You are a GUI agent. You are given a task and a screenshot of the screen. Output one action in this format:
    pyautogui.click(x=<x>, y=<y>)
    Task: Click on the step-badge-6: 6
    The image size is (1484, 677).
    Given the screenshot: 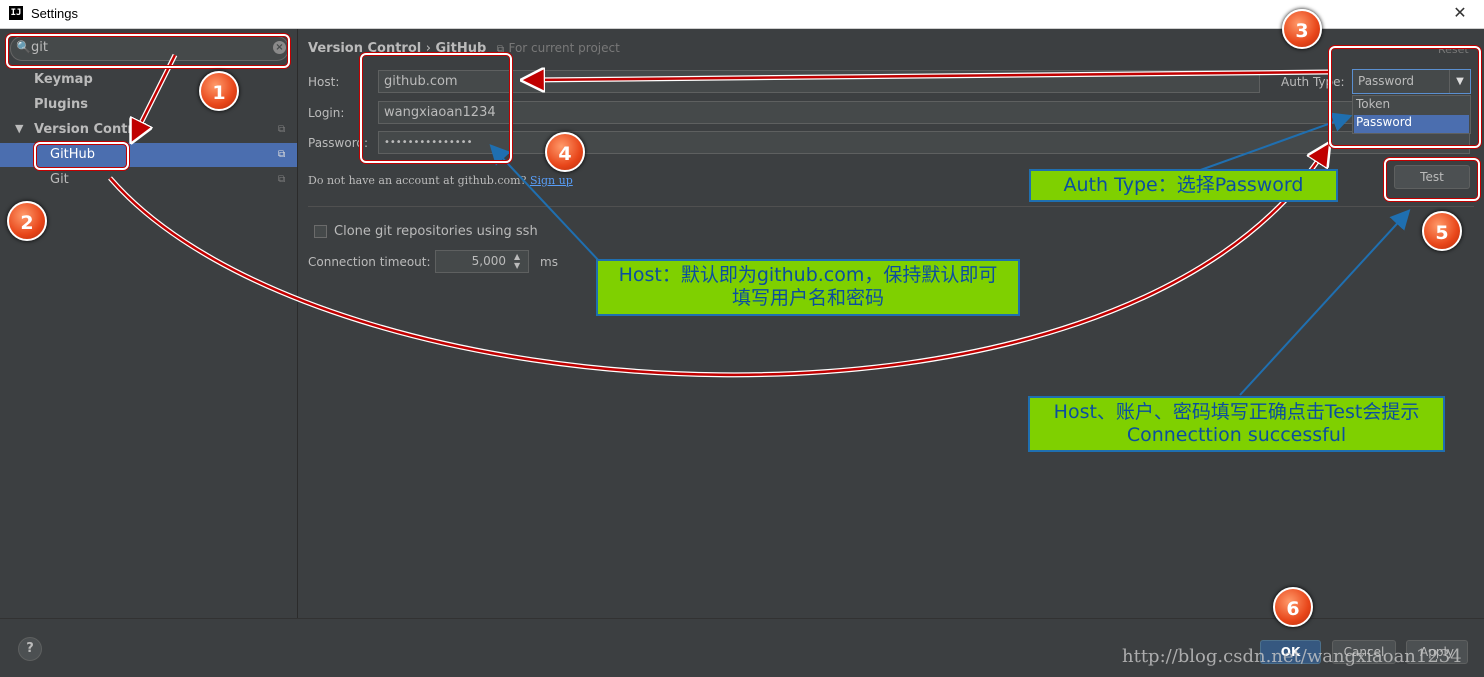 What is the action you would take?
    pyautogui.click(x=1293, y=607)
    